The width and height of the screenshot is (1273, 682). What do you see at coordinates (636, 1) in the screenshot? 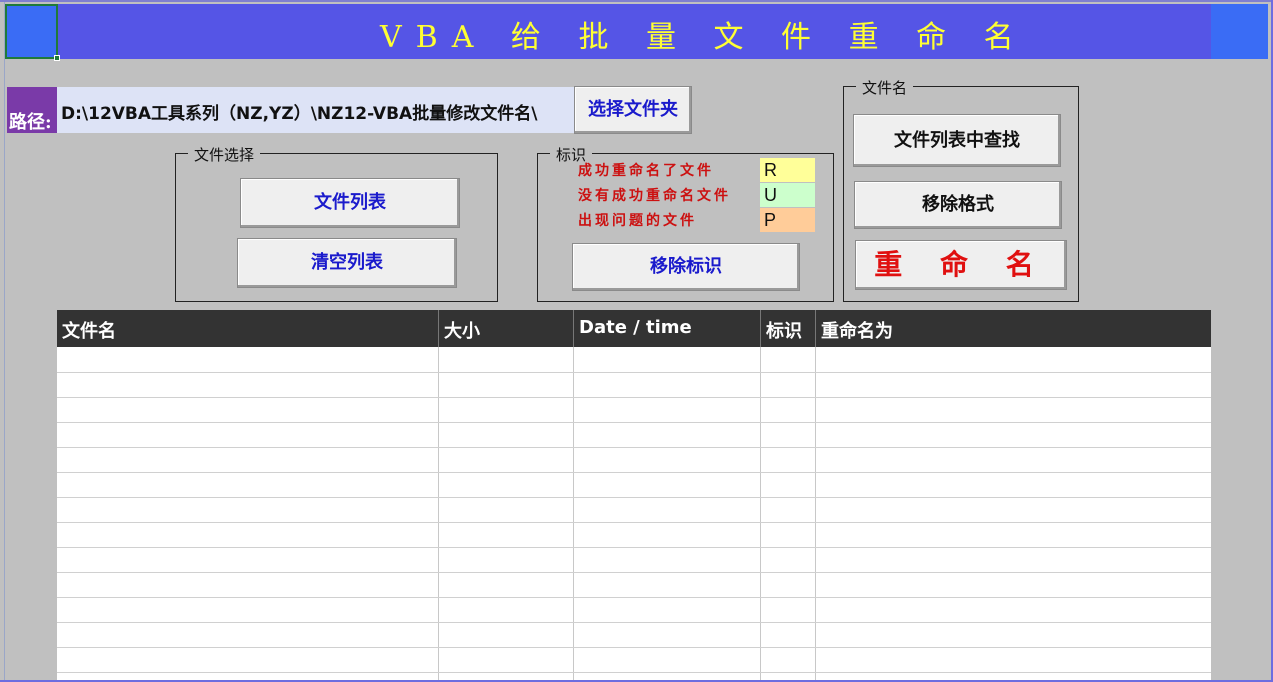
I see `window-frame-top` at bounding box center [636, 1].